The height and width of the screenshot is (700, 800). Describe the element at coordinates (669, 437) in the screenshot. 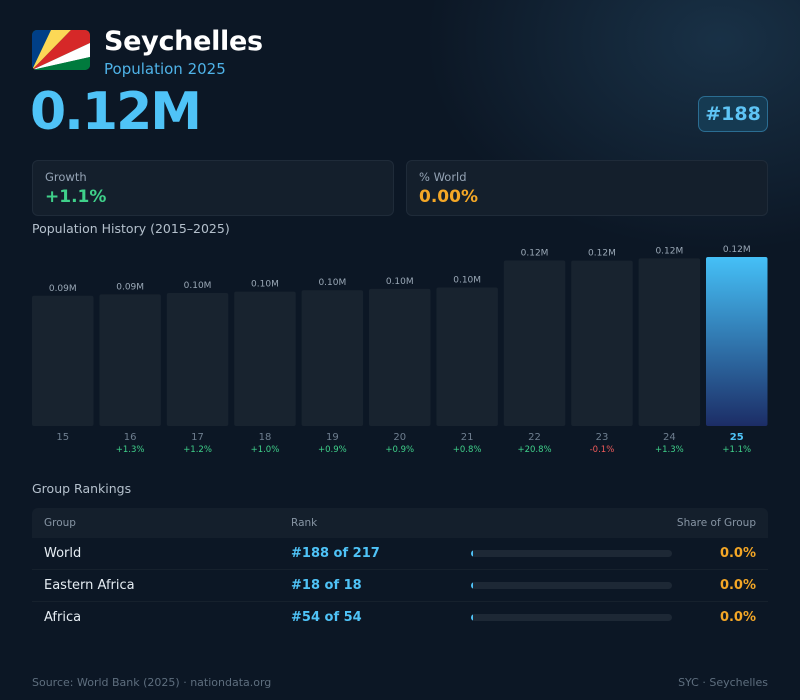

I see `year-tick-label: 24` at that location.